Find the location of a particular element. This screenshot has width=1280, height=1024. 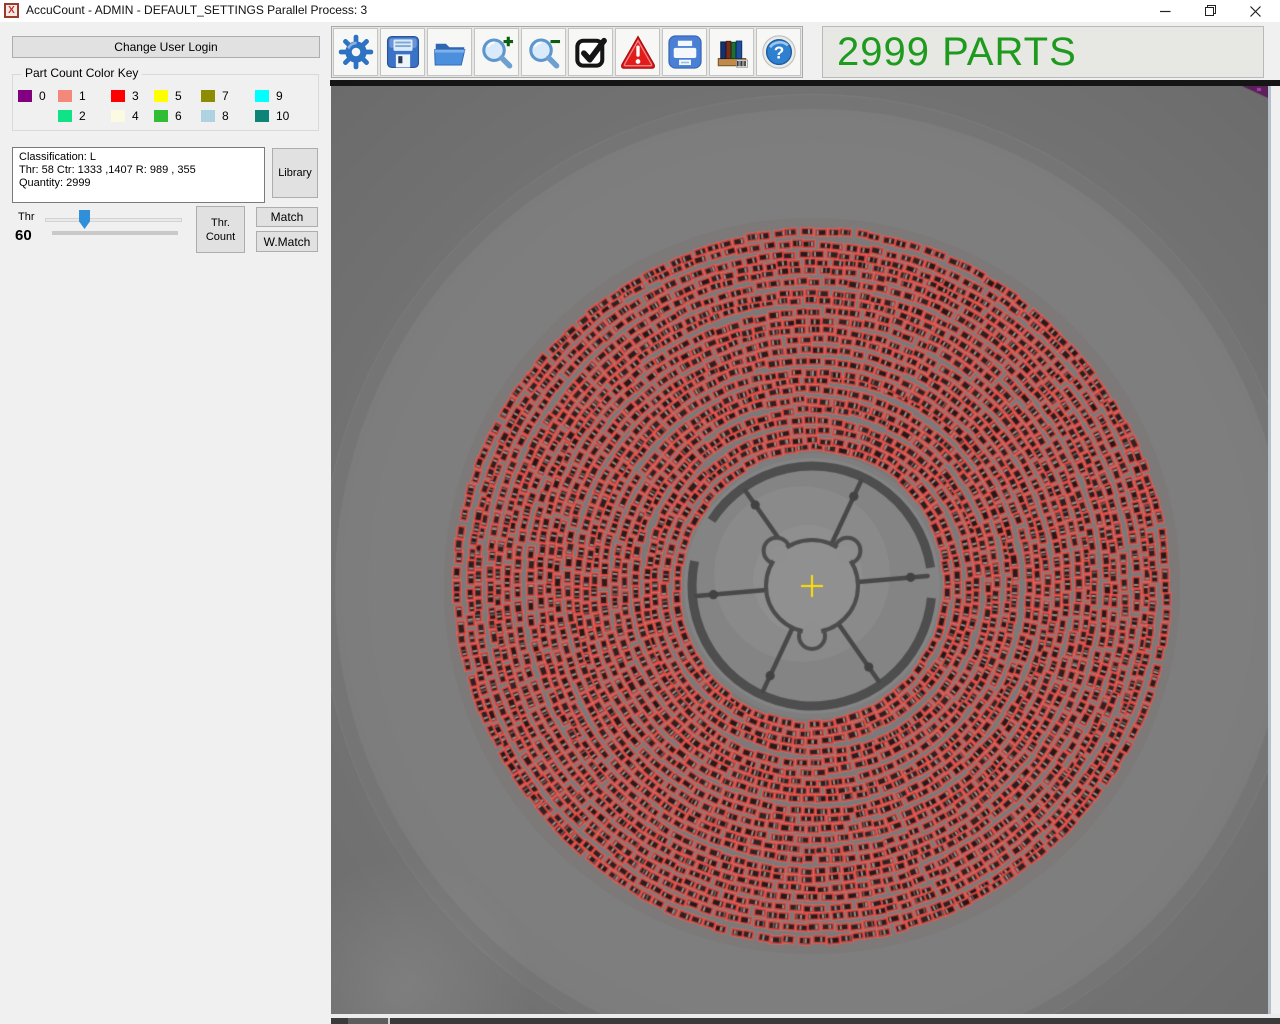

color-key-label: 2 is located at coordinates (82, 116).